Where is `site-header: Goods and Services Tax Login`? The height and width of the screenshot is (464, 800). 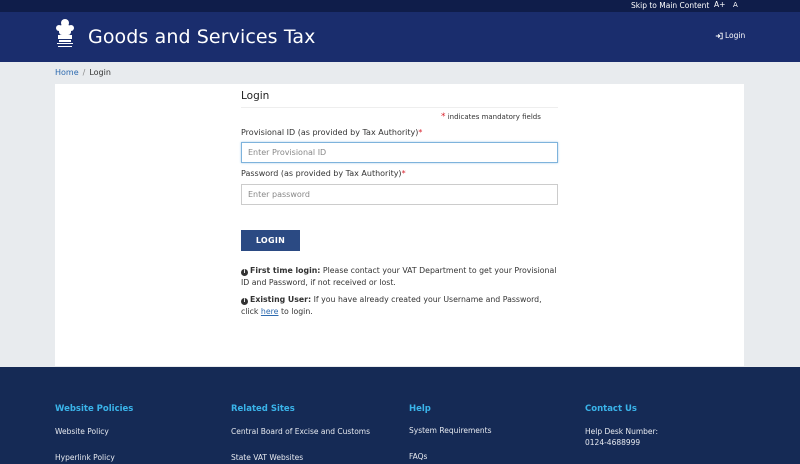
site-header: Goods and Services Tax Login is located at coordinates (400, 37).